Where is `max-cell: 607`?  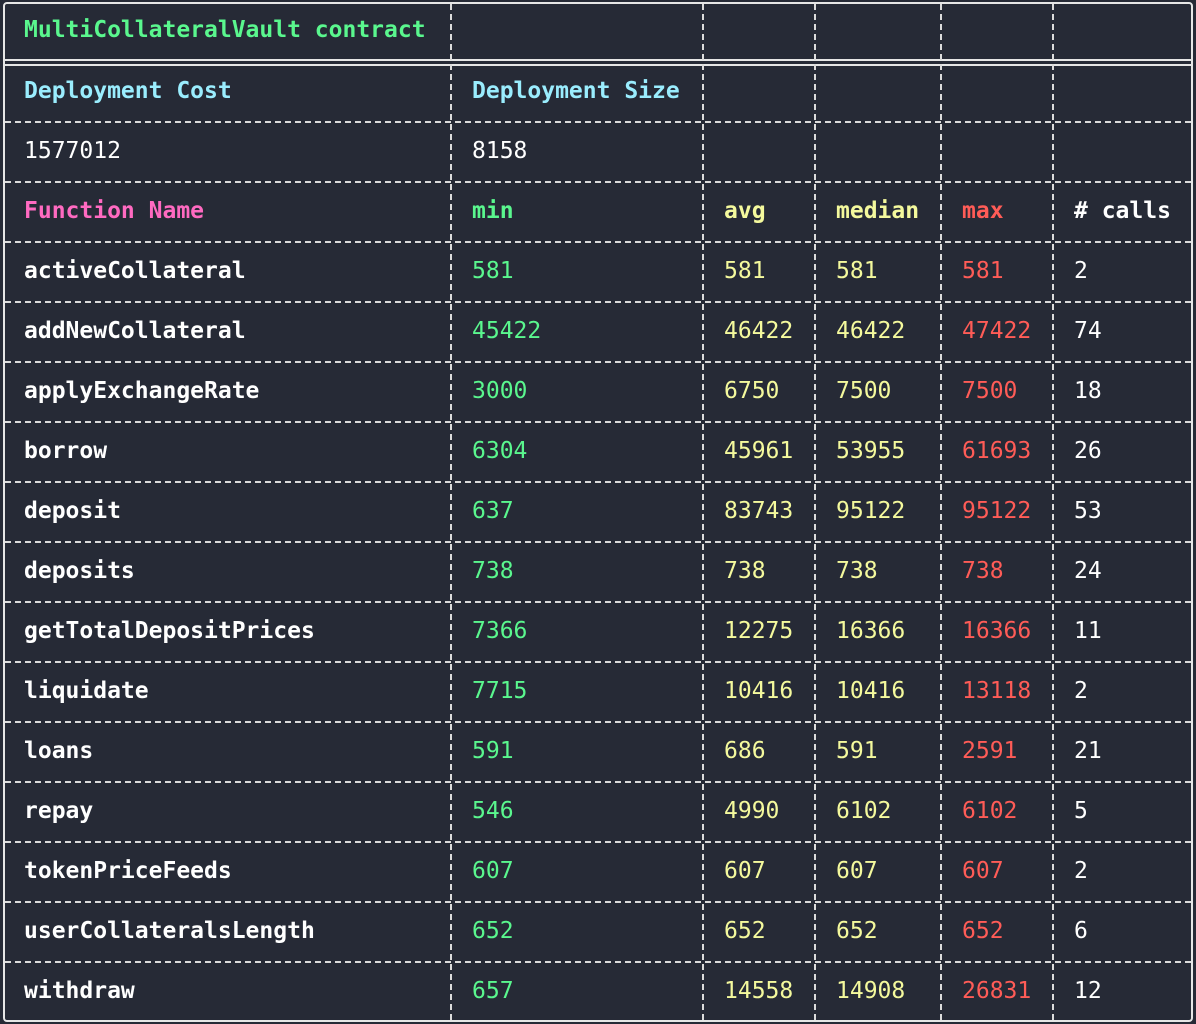
max-cell: 607 is located at coordinates (983, 871).